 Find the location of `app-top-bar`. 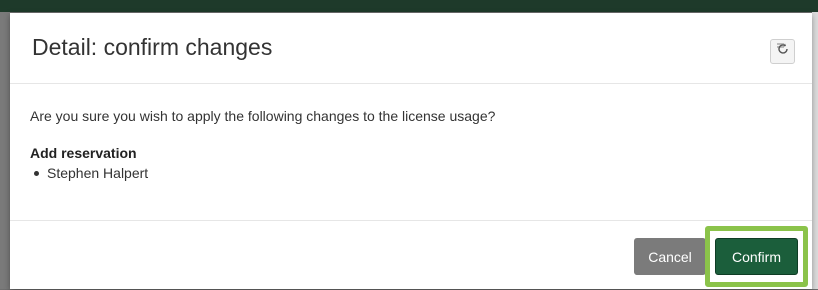

app-top-bar is located at coordinates (409, 6).